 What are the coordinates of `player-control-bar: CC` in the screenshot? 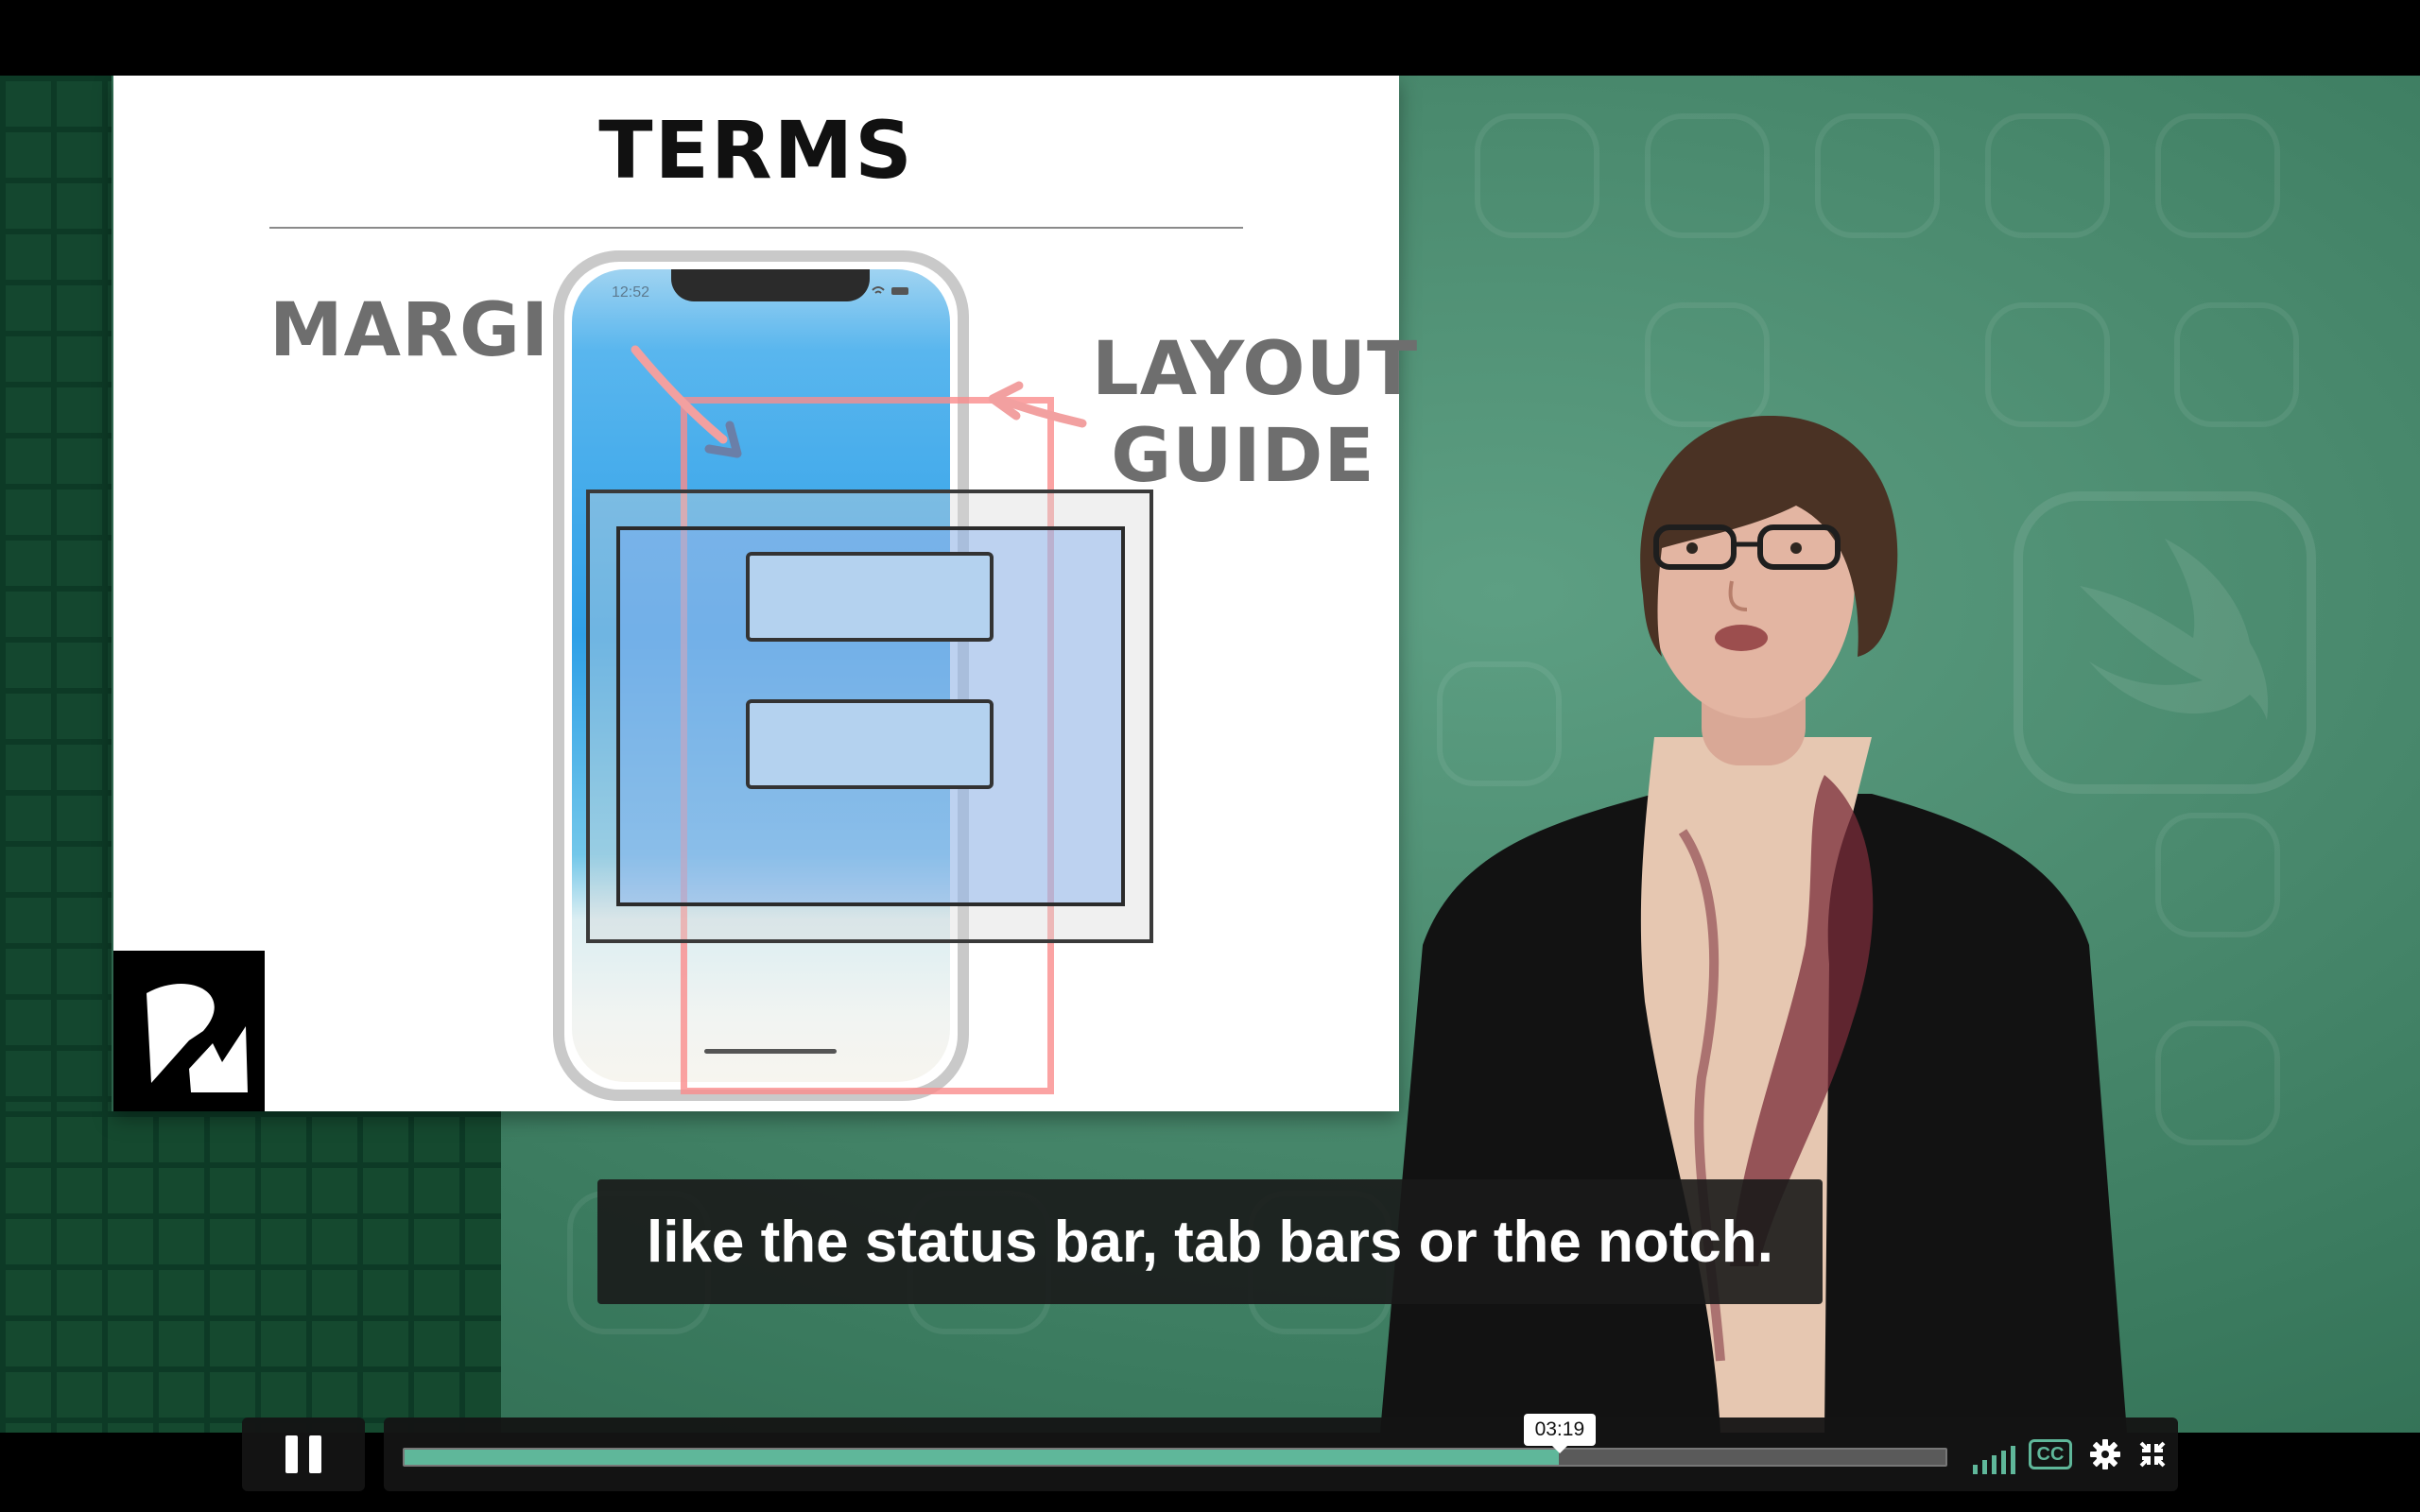 It's located at (1281, 1454).